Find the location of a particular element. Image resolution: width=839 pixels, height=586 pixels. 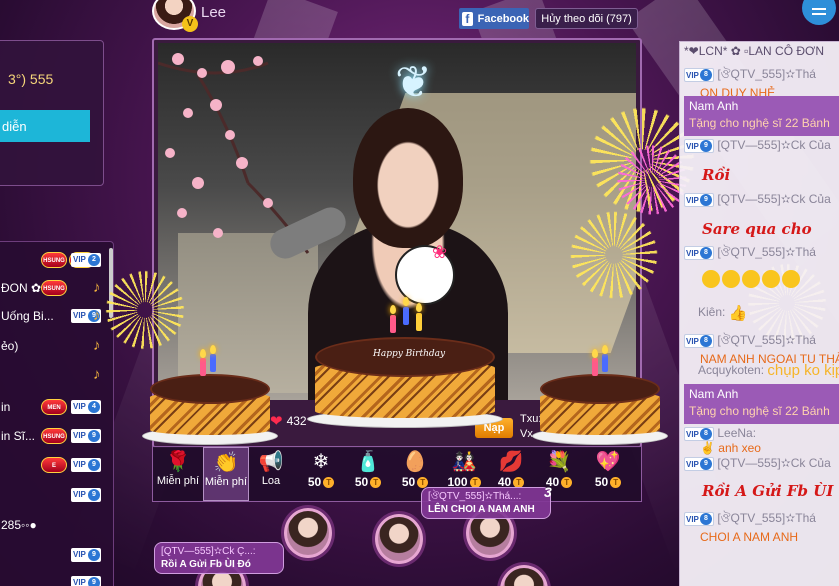

bubble-message: LÊN CHOI A NAM ANH is located at coordinates (481, 509).